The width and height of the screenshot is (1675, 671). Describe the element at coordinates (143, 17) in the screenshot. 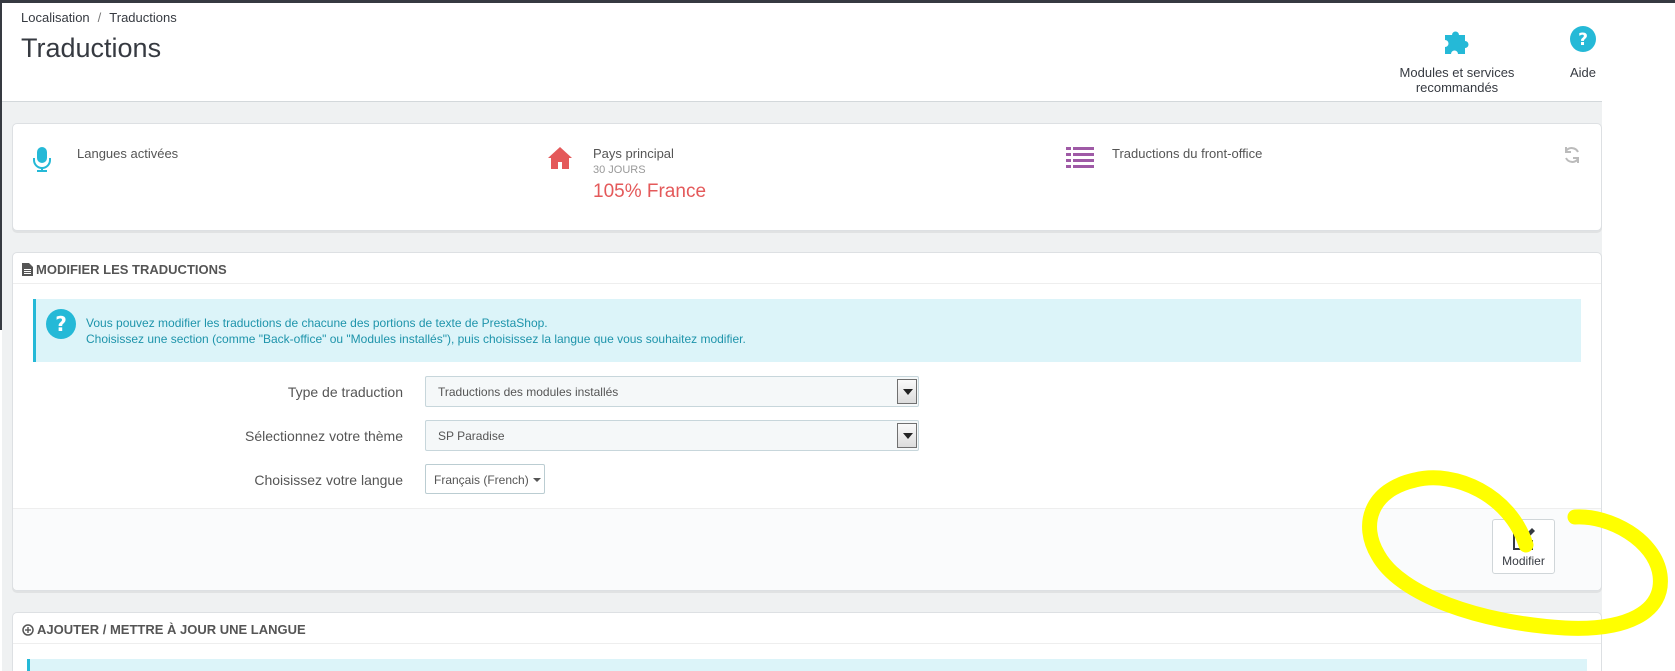

I see `breadcrumb-current: Traductions` at that location.